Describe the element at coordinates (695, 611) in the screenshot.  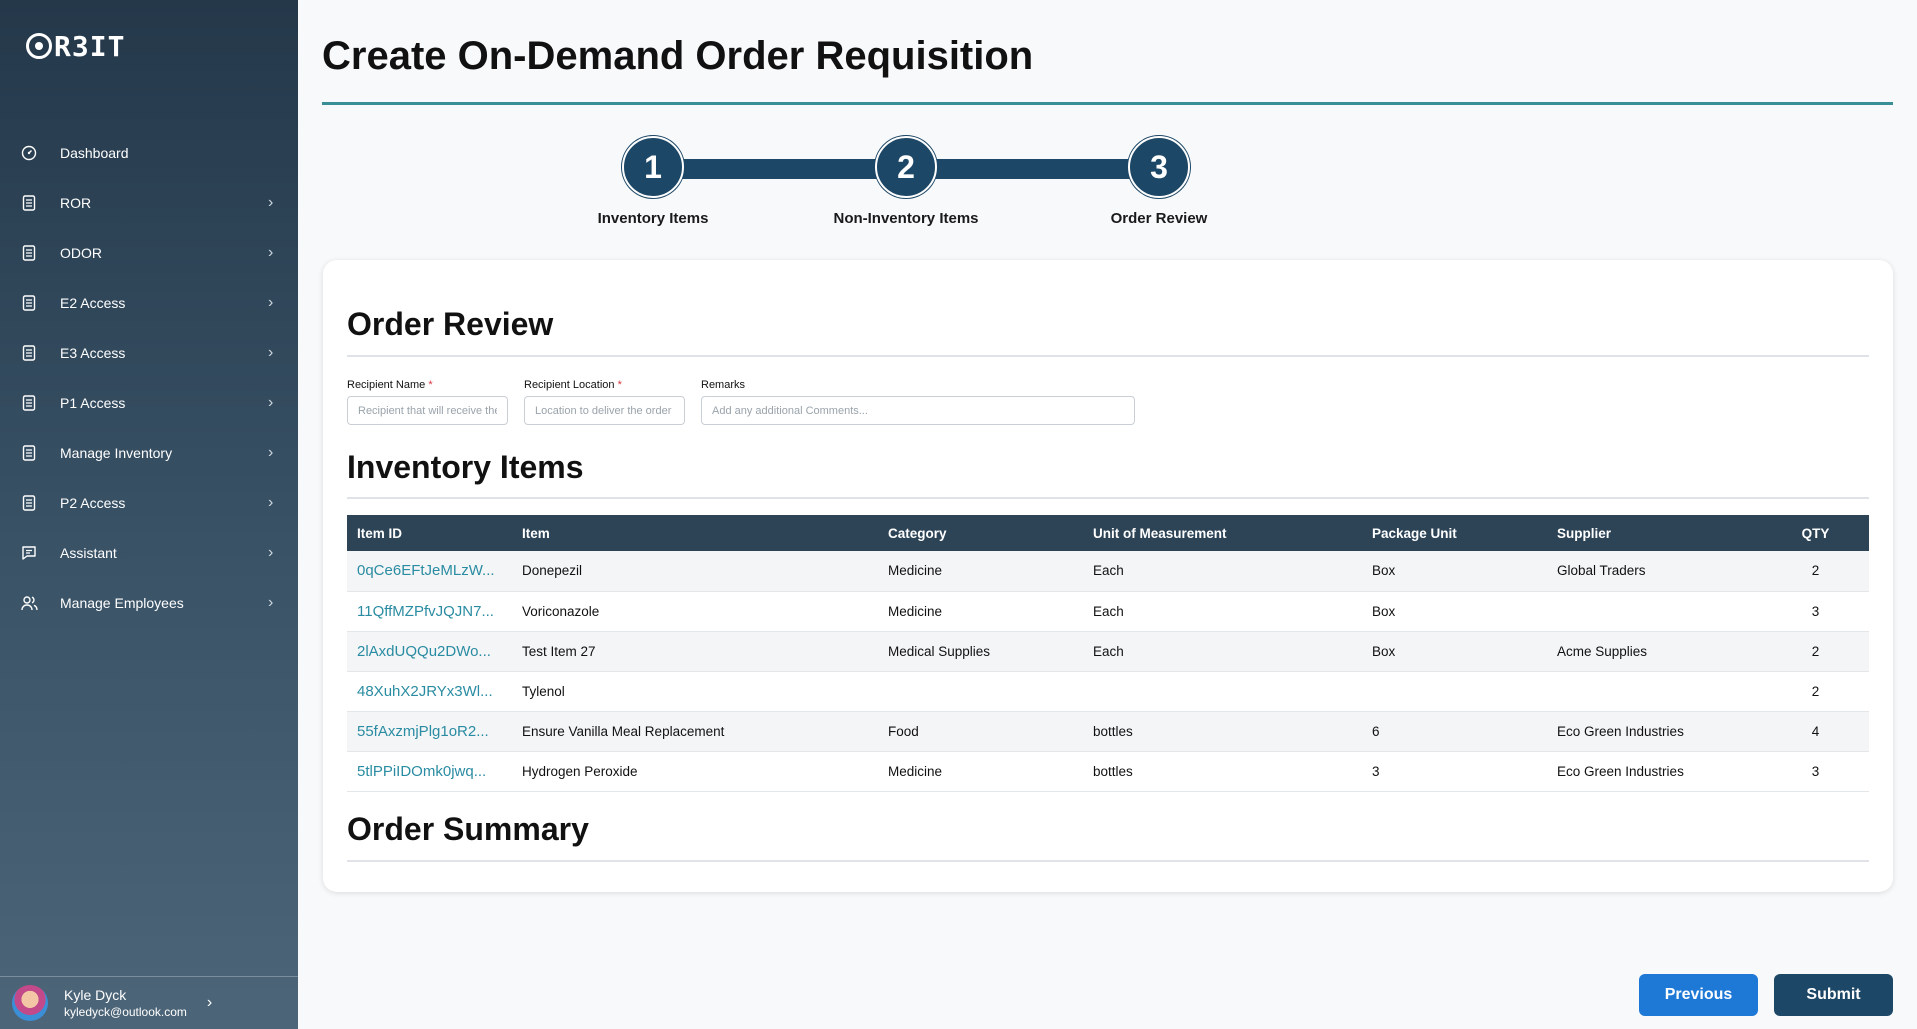
I see `table-cell: Voriconazole` at that location.